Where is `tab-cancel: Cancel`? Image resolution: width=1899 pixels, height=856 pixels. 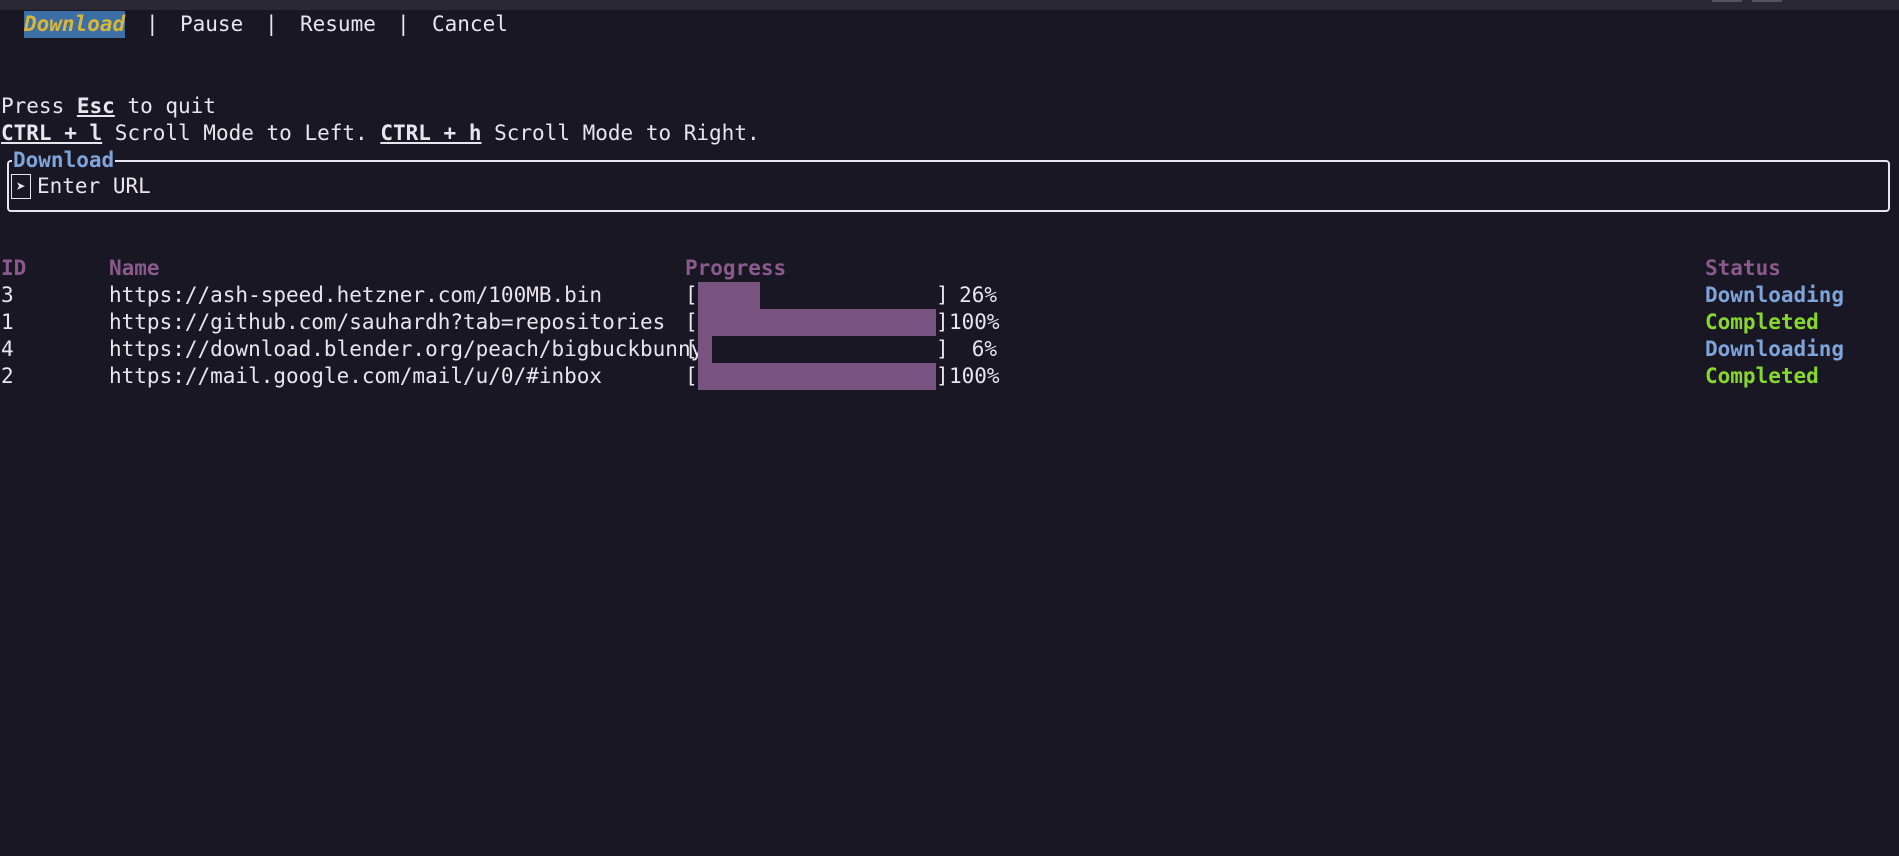 tab-cancel: Cancel is located at coordinates (470, 24).